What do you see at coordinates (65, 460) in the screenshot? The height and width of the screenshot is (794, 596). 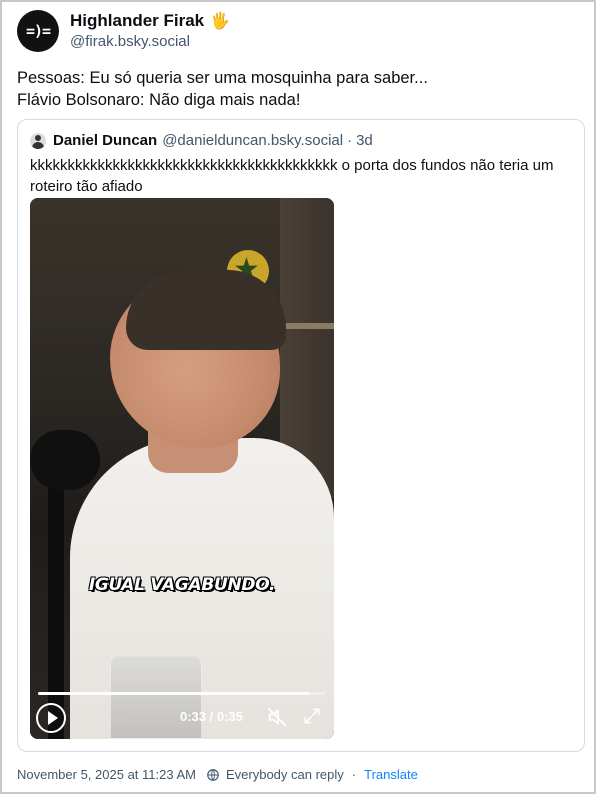 I see `video-microphone` at bounding box center [65, 460].